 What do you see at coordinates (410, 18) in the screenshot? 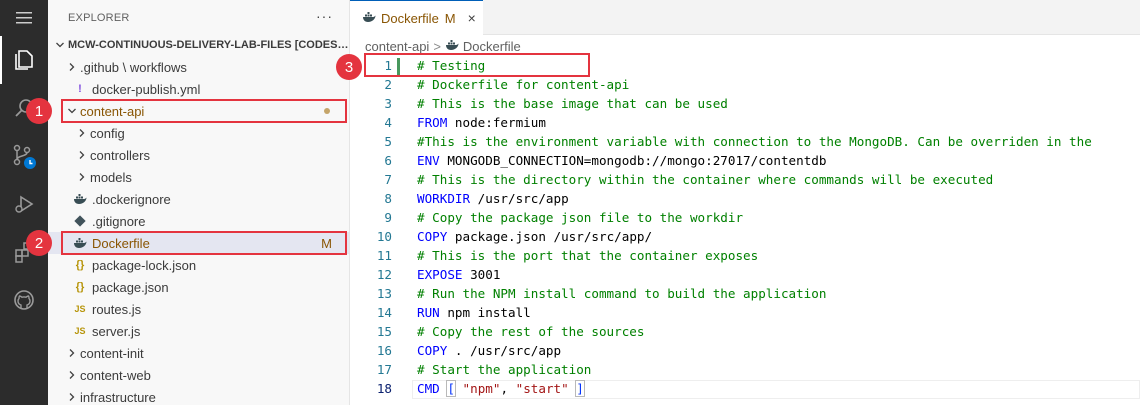
I see `tab-label: Dockerfile` at bounding box center [410, 18].